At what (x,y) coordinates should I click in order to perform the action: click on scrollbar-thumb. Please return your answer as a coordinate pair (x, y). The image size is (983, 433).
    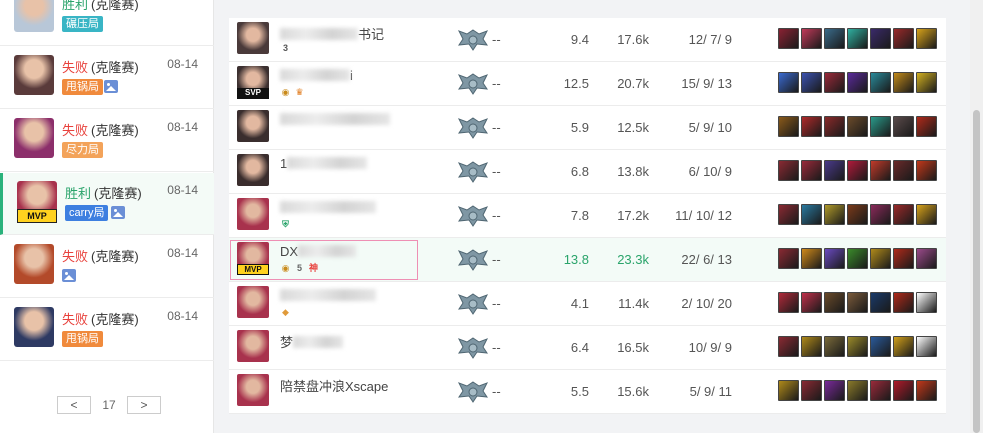
    Looking at the image, I should click on (976, 271).